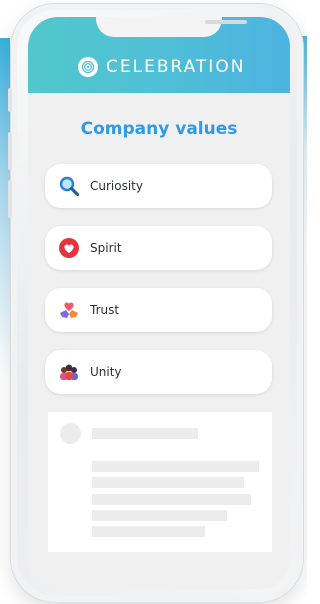 The height and width of the screenshot is (604, 320). I want to click on background-left-accent, so click(5, 318).